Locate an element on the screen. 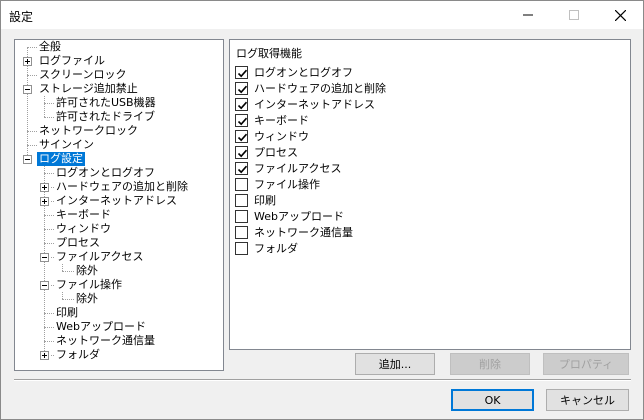  tree-item-keyboard: キーボード is located at coordinates (83, 215).